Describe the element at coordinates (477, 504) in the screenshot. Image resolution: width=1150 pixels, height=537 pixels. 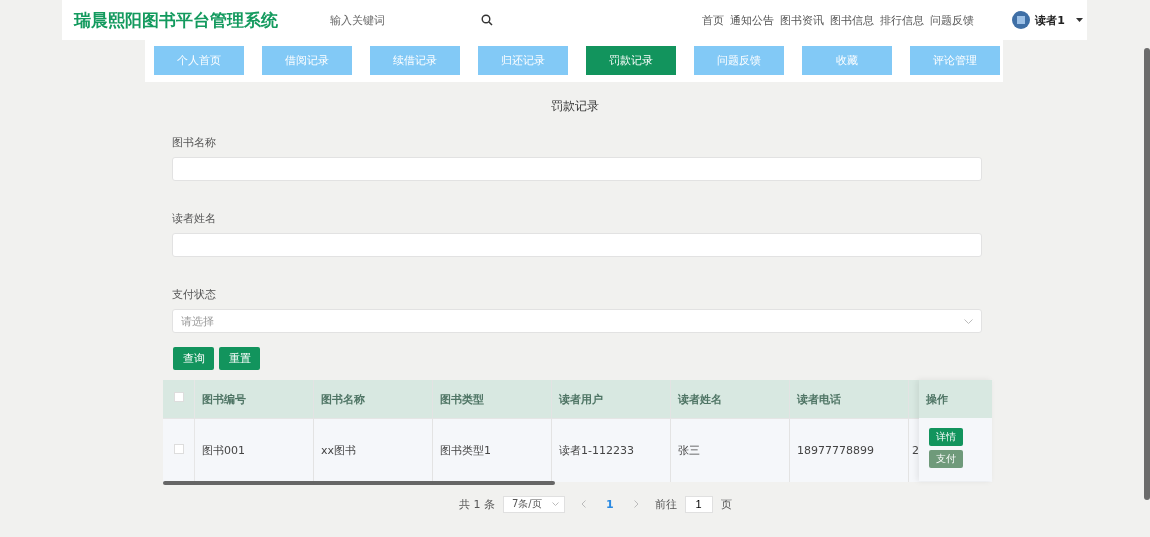
I see `total-count: 共 1 条` at that location.